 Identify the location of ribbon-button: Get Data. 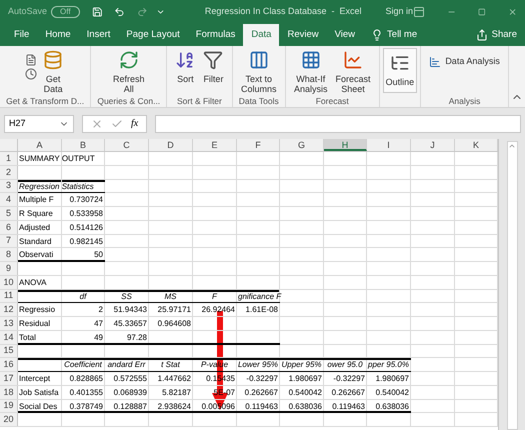
(53, 72).